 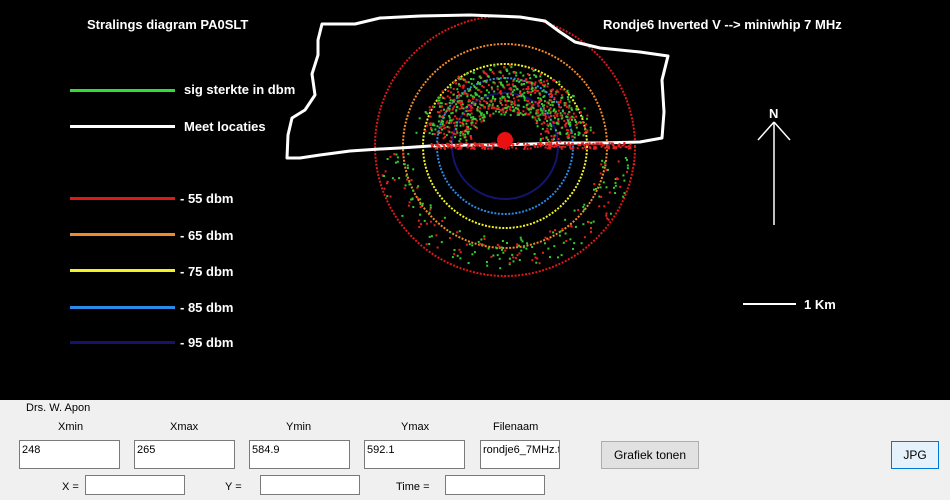 What do you see at coordinates (168, 24) in the screenshot?
I see `plot-title: Stralings diagram PA0SLT` at bounding box center [168, 24].